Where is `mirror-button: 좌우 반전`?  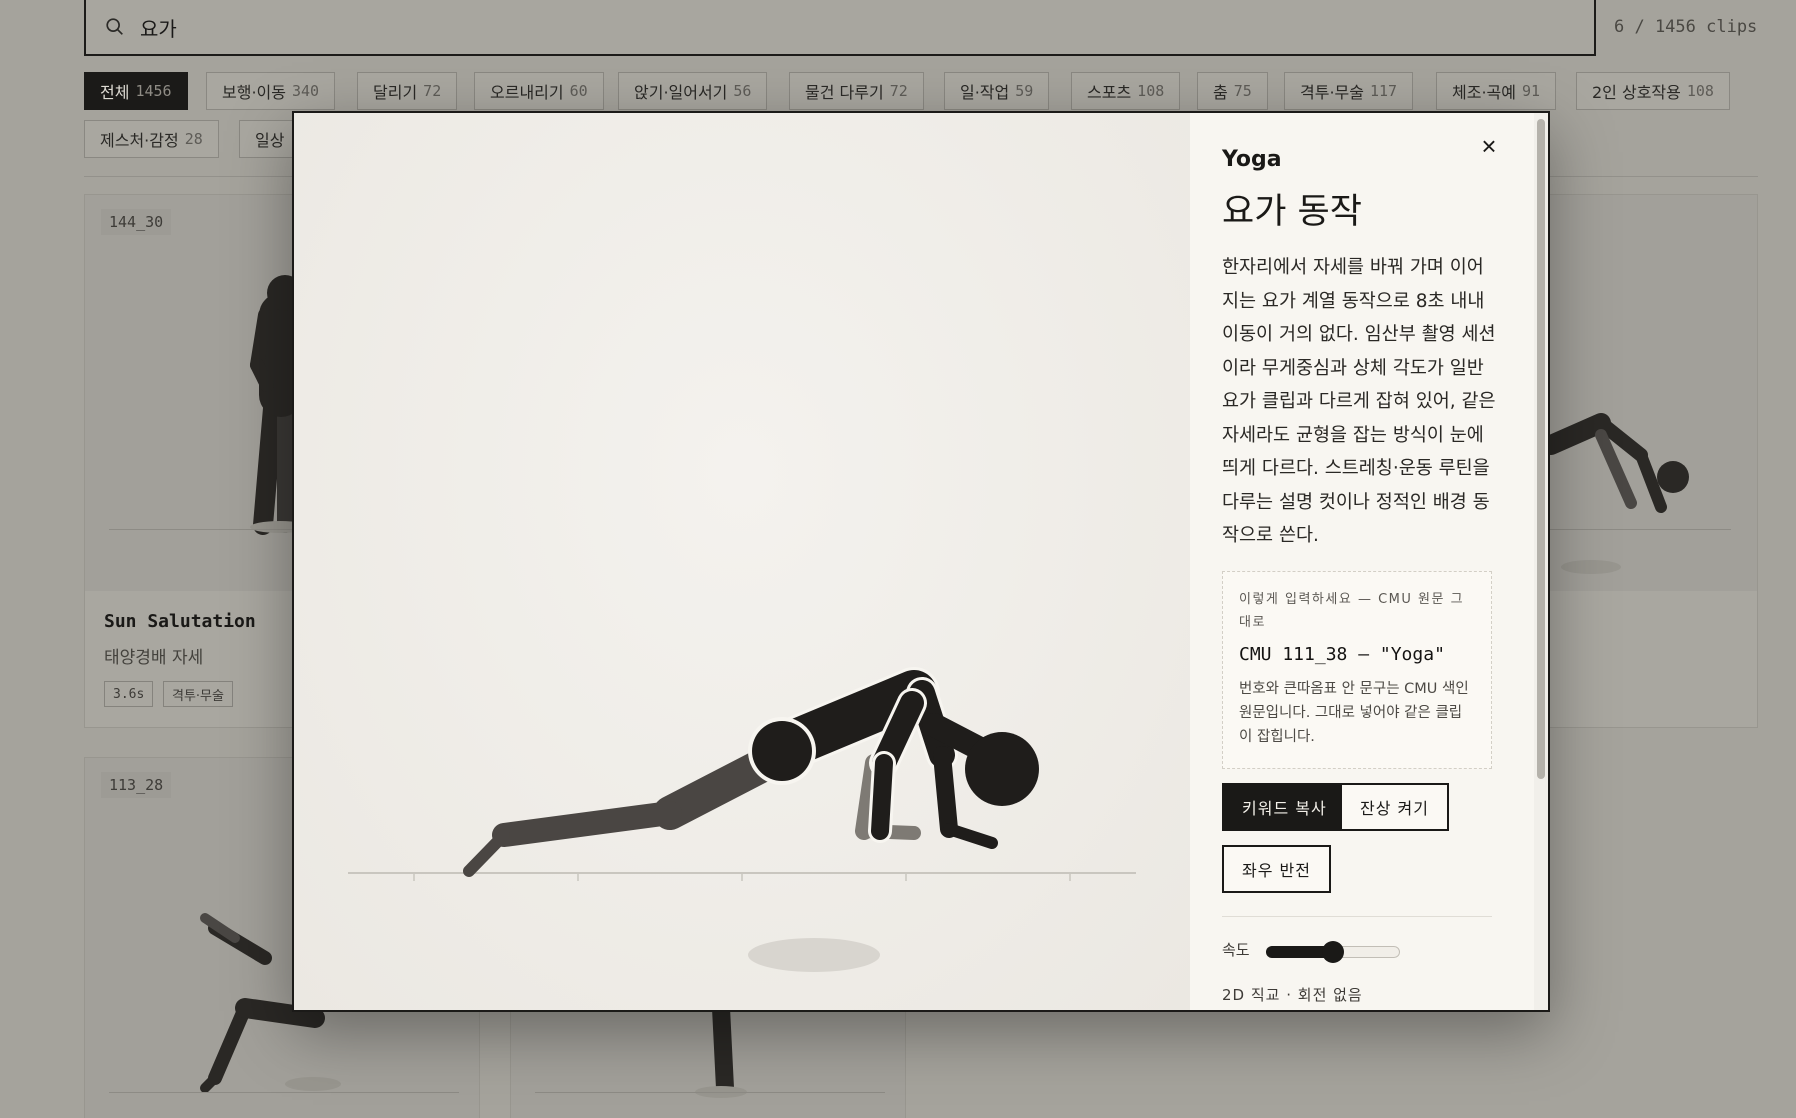 mirror-button: 좌우 반전 is located at coordinates (1276, 869).